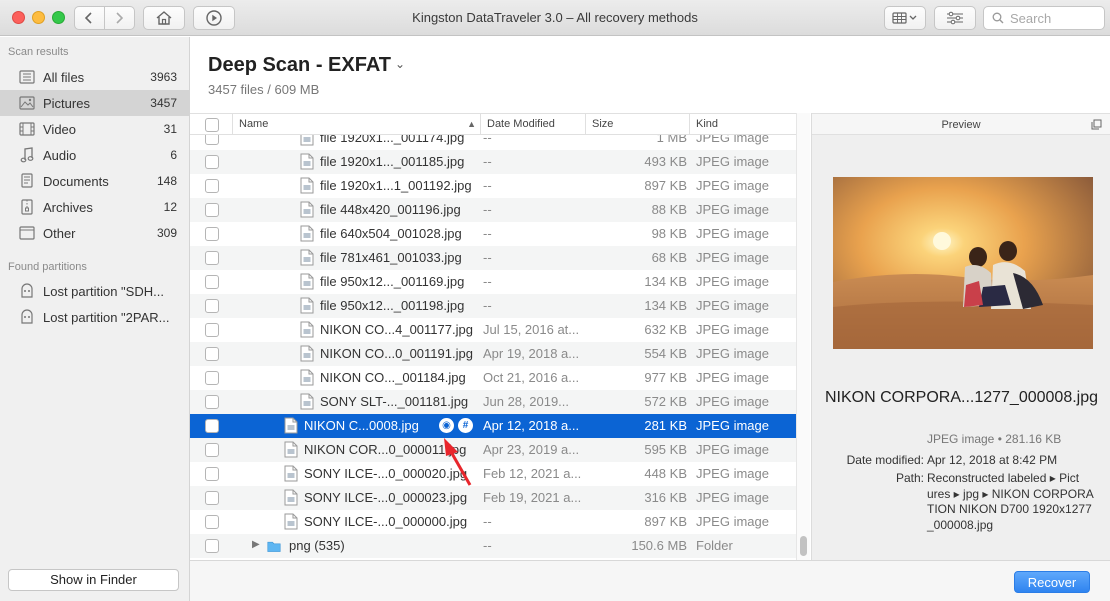 The height and width of the screenshot is (601, 1110). I want to click on path-line: TION NIKON D700 1920x1277, so click(1009, 509).